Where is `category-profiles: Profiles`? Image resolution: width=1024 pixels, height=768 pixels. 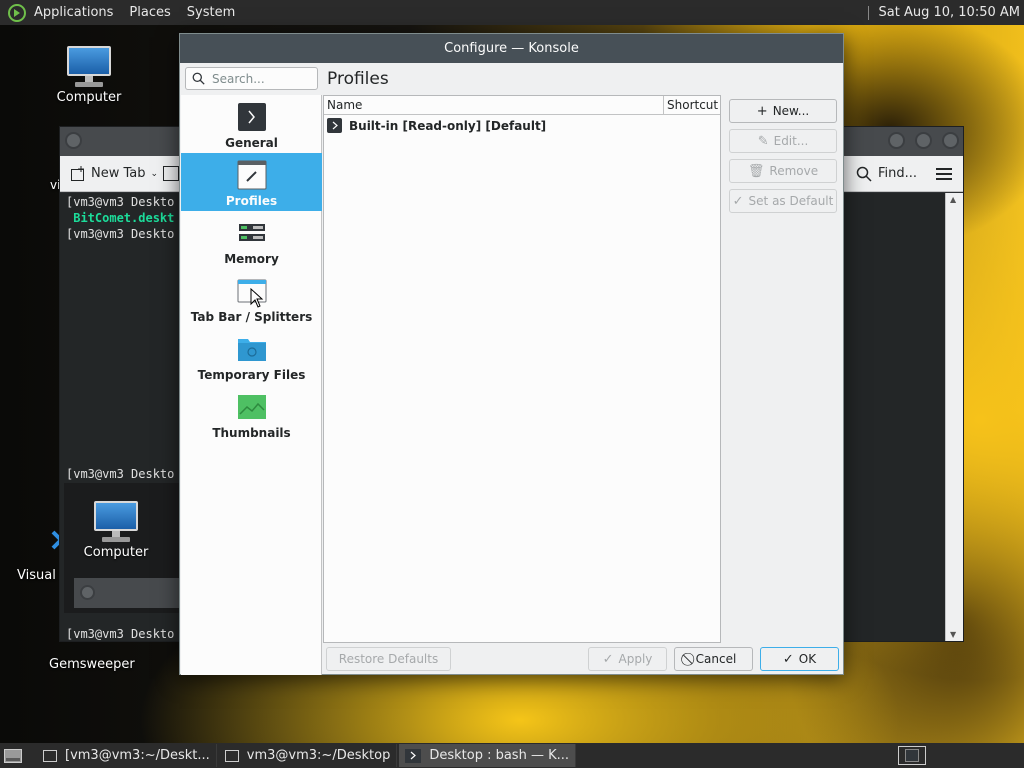
category-profiles: Profiles is located at coordinates (251, 182).